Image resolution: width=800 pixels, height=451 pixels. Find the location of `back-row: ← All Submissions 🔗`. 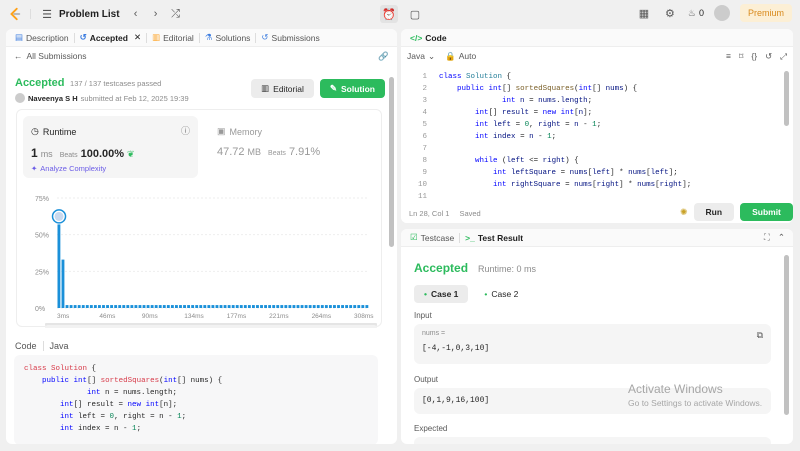

back-row: ← All Submissions 🔗 is located at coordinates (201, 56).